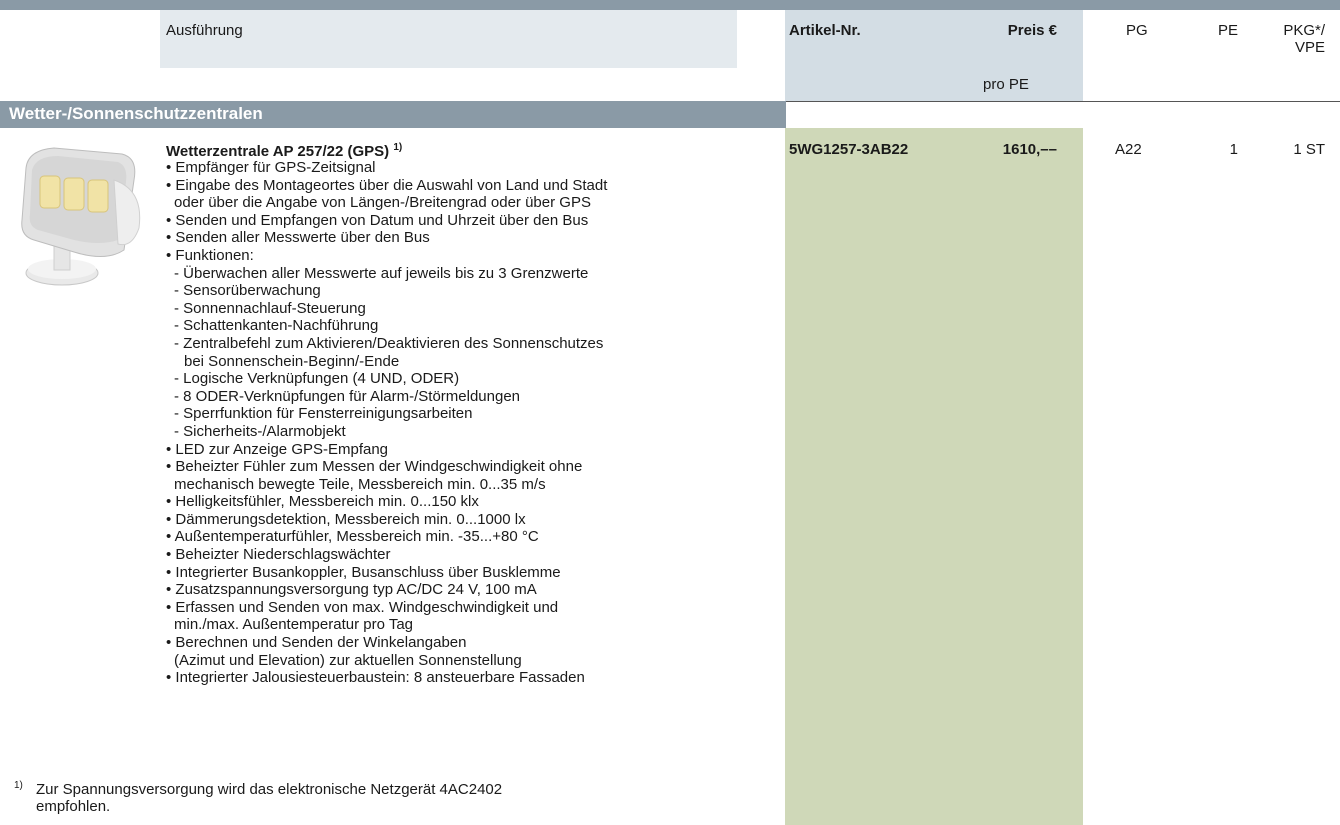 The image size is (1340, 825). Describe the element at coordinates (1304, 30) in the screenshot. I see `header-pkg-line1: PKG*/` at that location.